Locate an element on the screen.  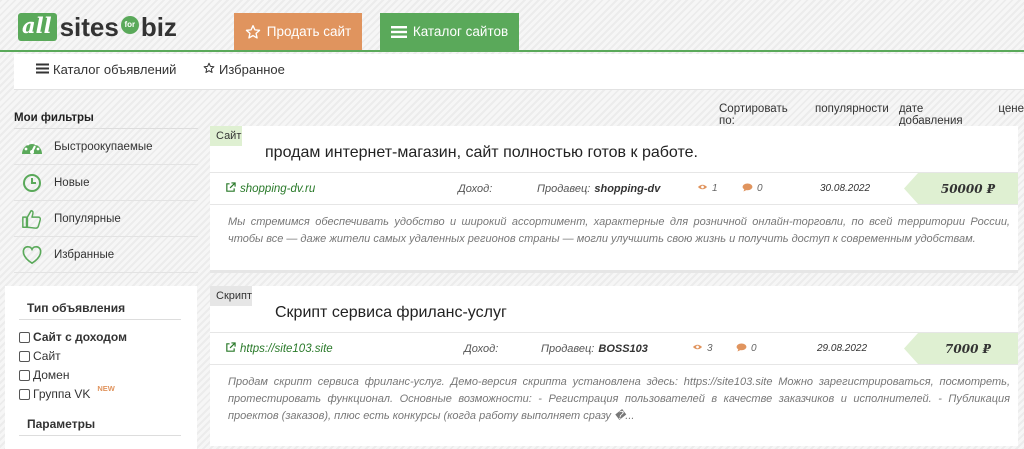
ad-type-option: Сайт с доходом is located at coordinates (73, 337).